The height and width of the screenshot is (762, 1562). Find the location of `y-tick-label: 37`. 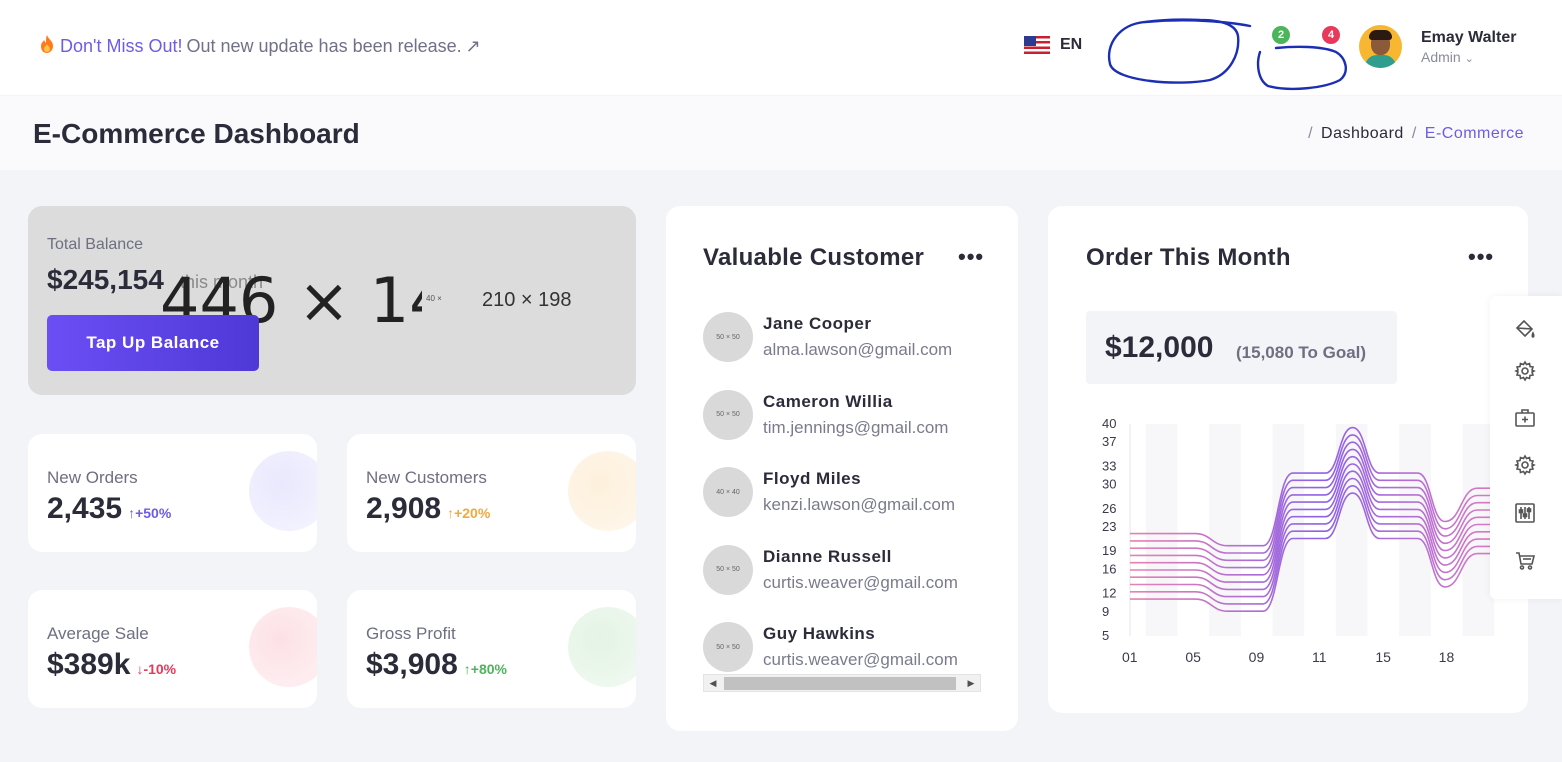

y-tick-label: 37 is located at coordinates (1109, 441).